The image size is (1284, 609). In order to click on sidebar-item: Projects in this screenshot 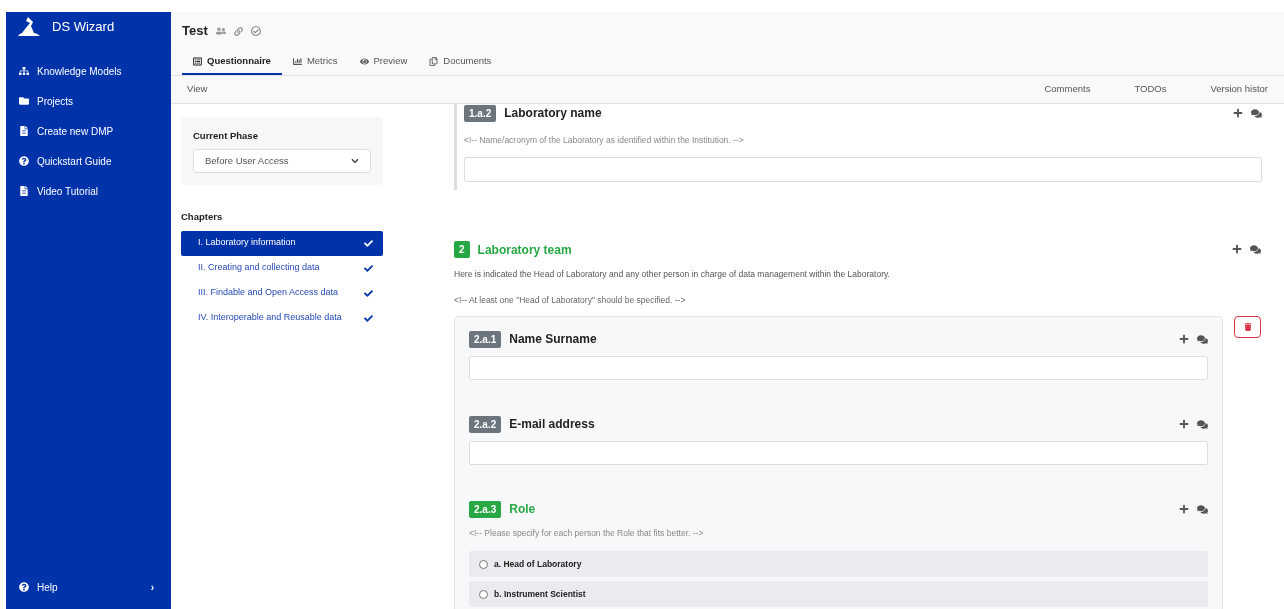, I will do `click(88, 101)`.